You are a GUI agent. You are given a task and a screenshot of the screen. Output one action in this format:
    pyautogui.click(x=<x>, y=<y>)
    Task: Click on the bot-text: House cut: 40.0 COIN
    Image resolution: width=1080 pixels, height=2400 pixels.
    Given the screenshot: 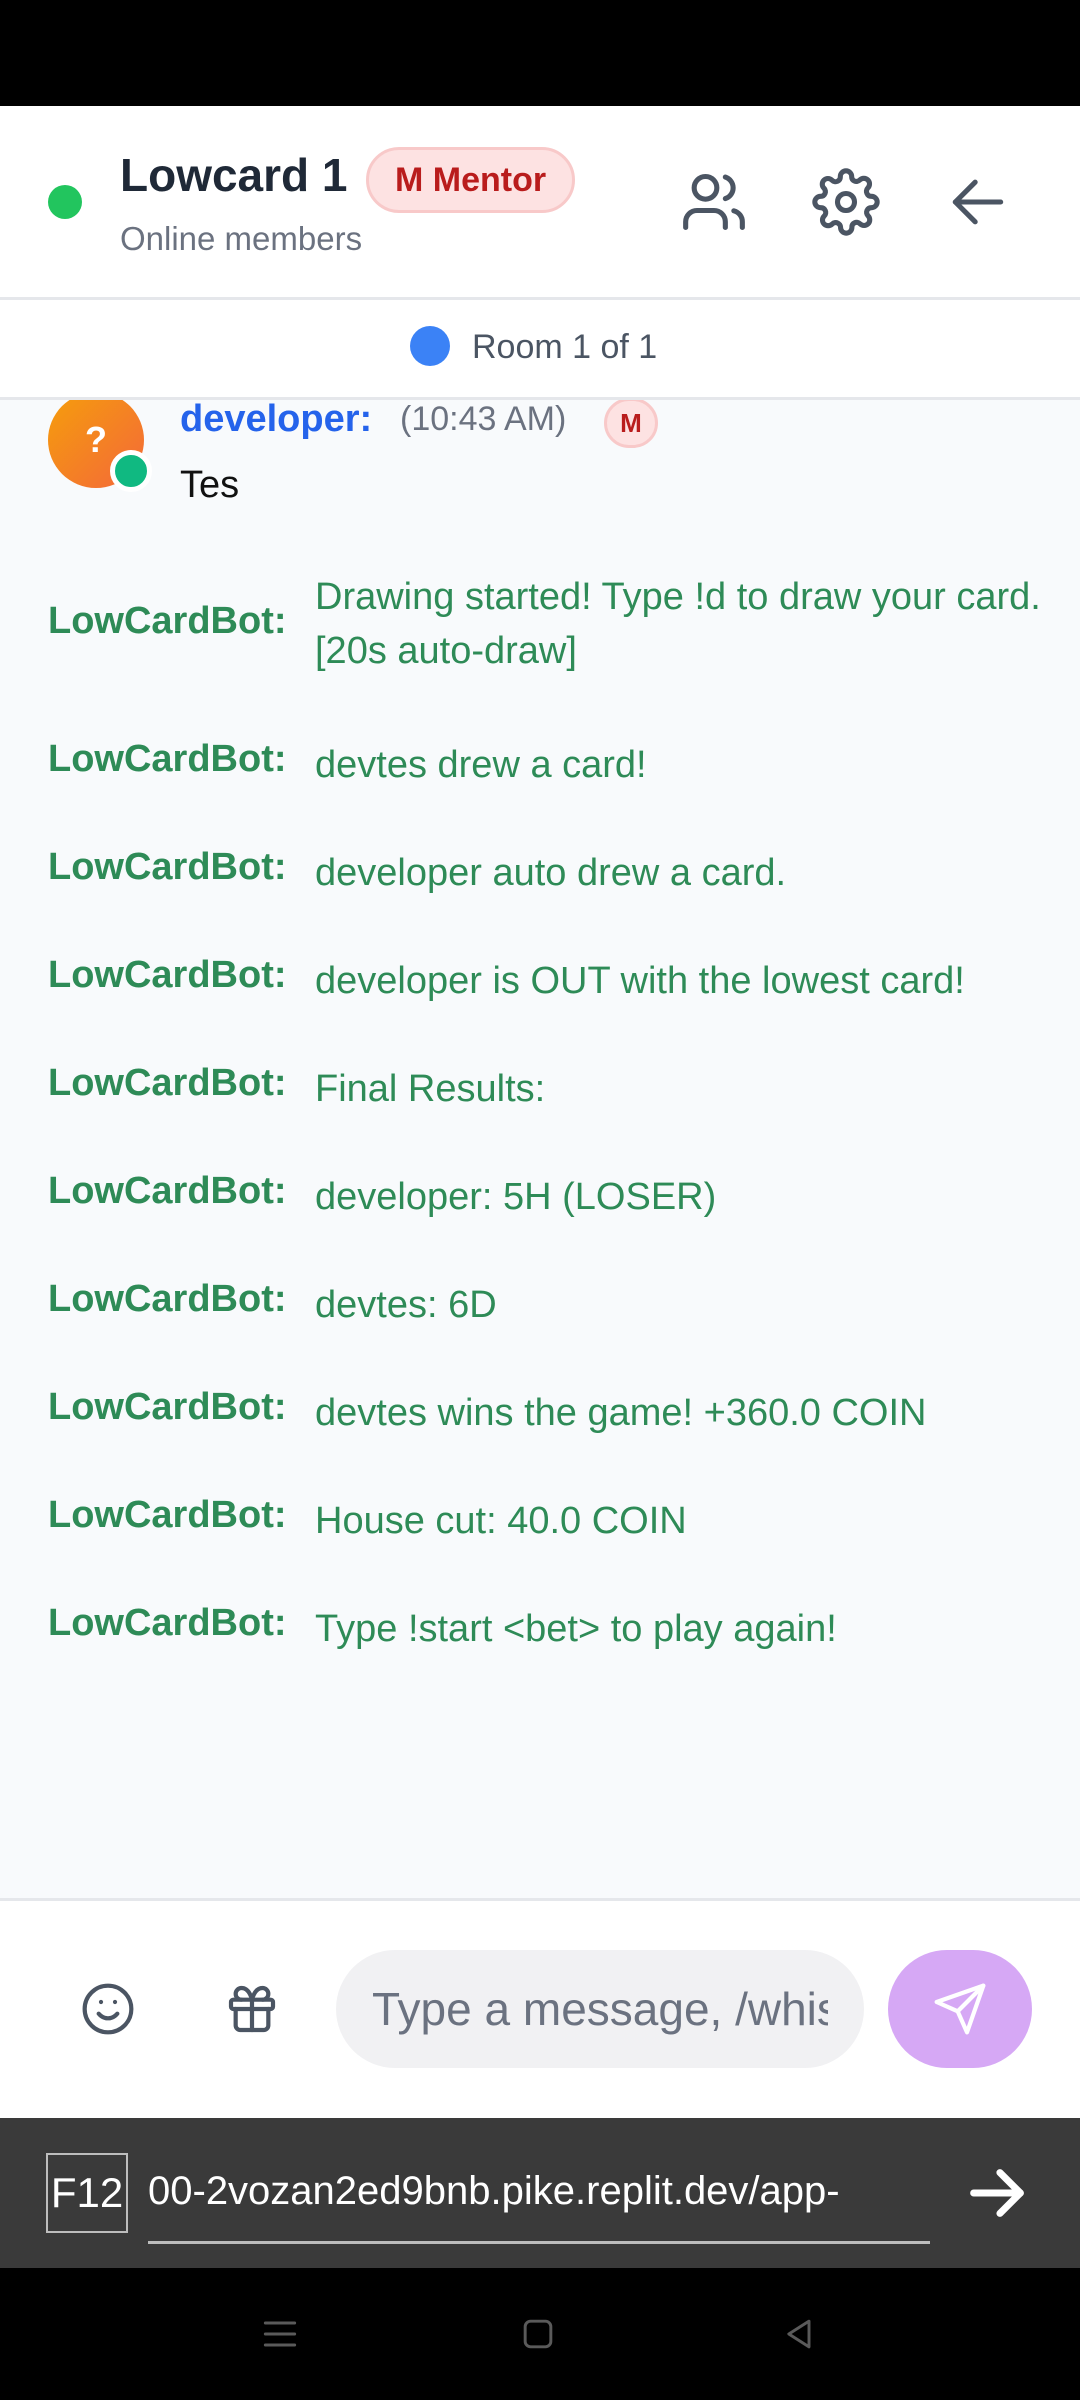 What is the action you would take?
    pyautogui.click(x=501, y=1521)
    